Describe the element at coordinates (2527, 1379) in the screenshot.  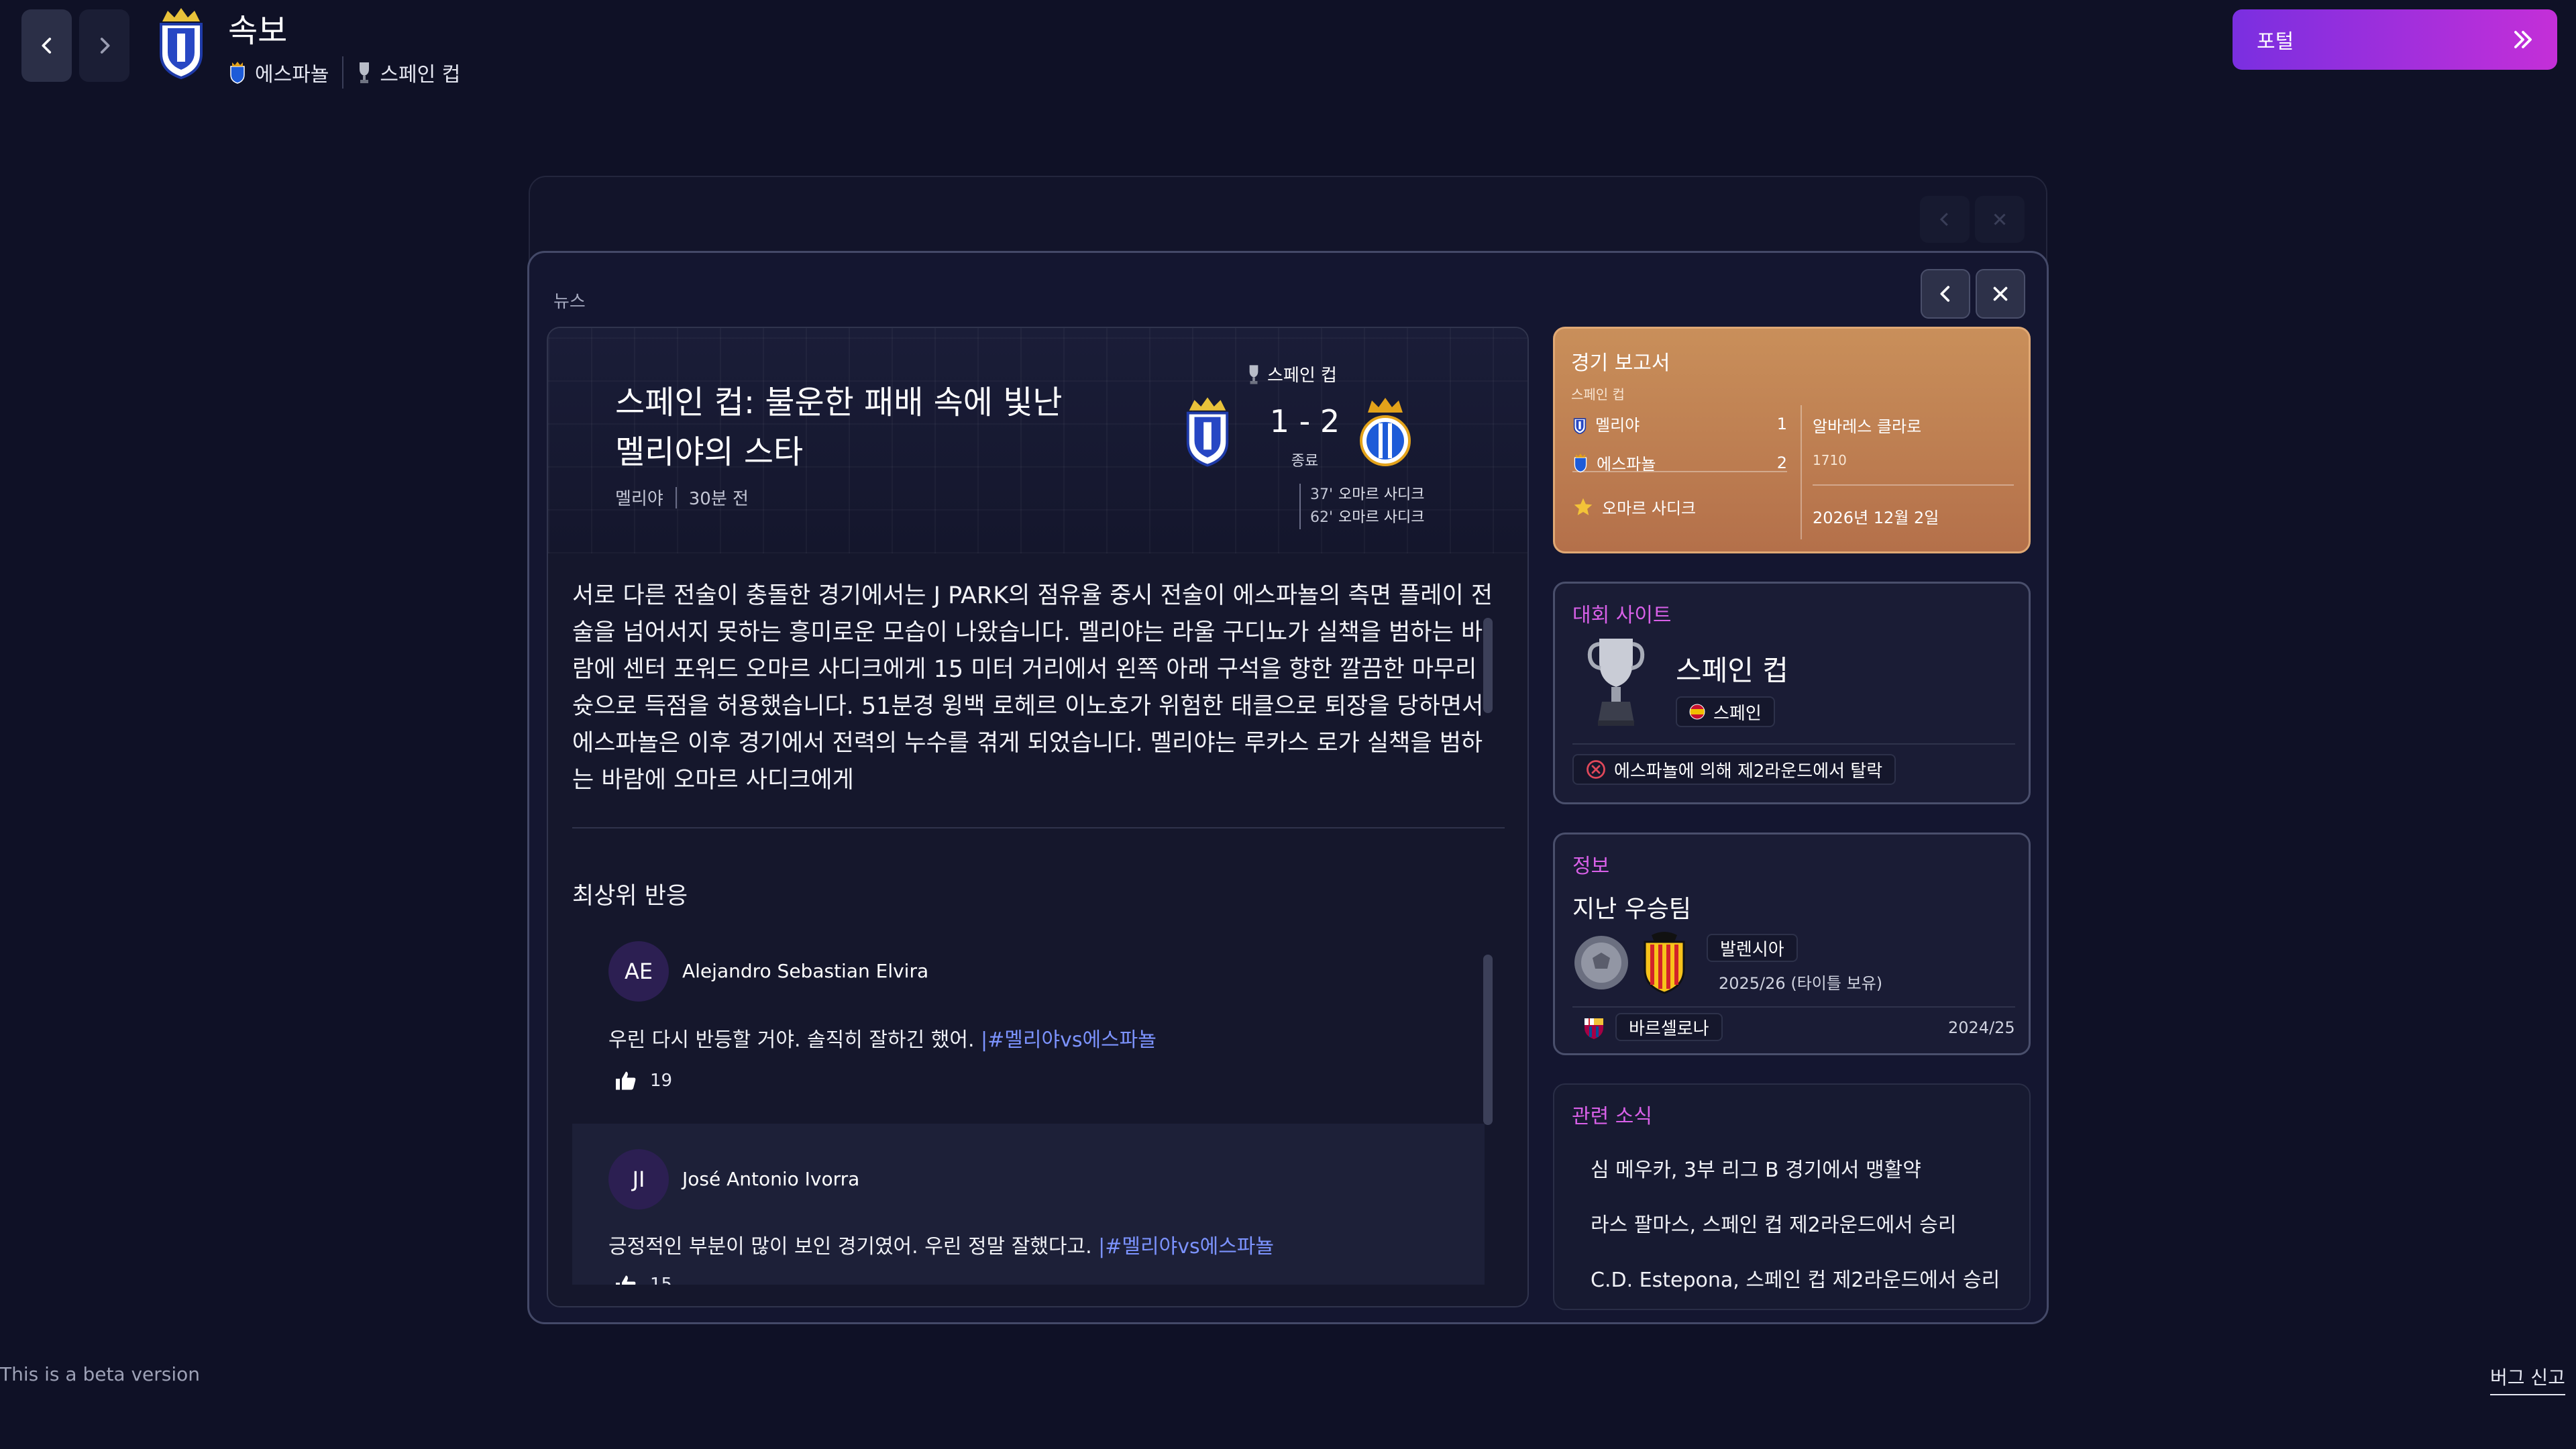
I see `bug-report-link: 버그 신고` at that location.